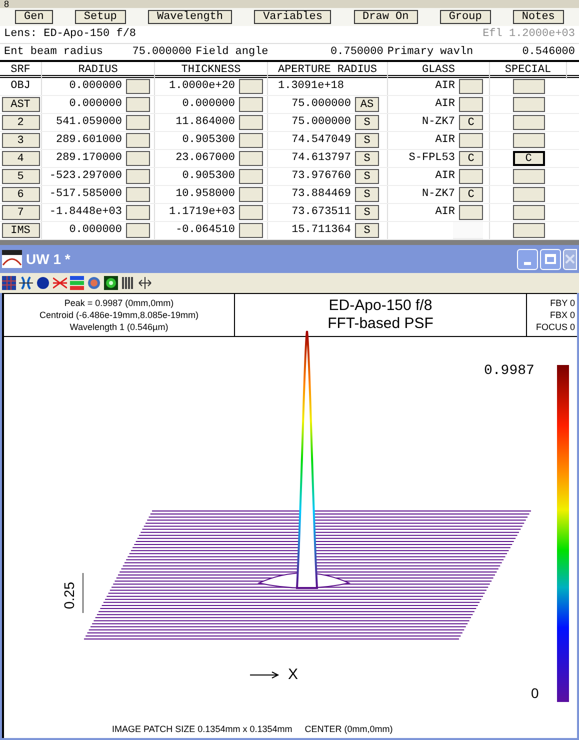 The image size is (579, 740). What do you see at coordinates (205, 158) in the screenshot?
I see `thickness-value: 23.067000` at bounding box center [205, 158].